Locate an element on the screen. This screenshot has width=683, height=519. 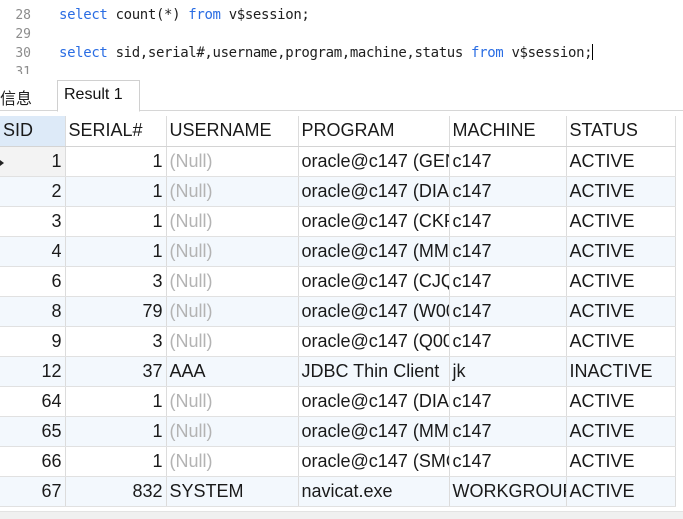
cell-sid: 67 is located at coordinates (33, 491).